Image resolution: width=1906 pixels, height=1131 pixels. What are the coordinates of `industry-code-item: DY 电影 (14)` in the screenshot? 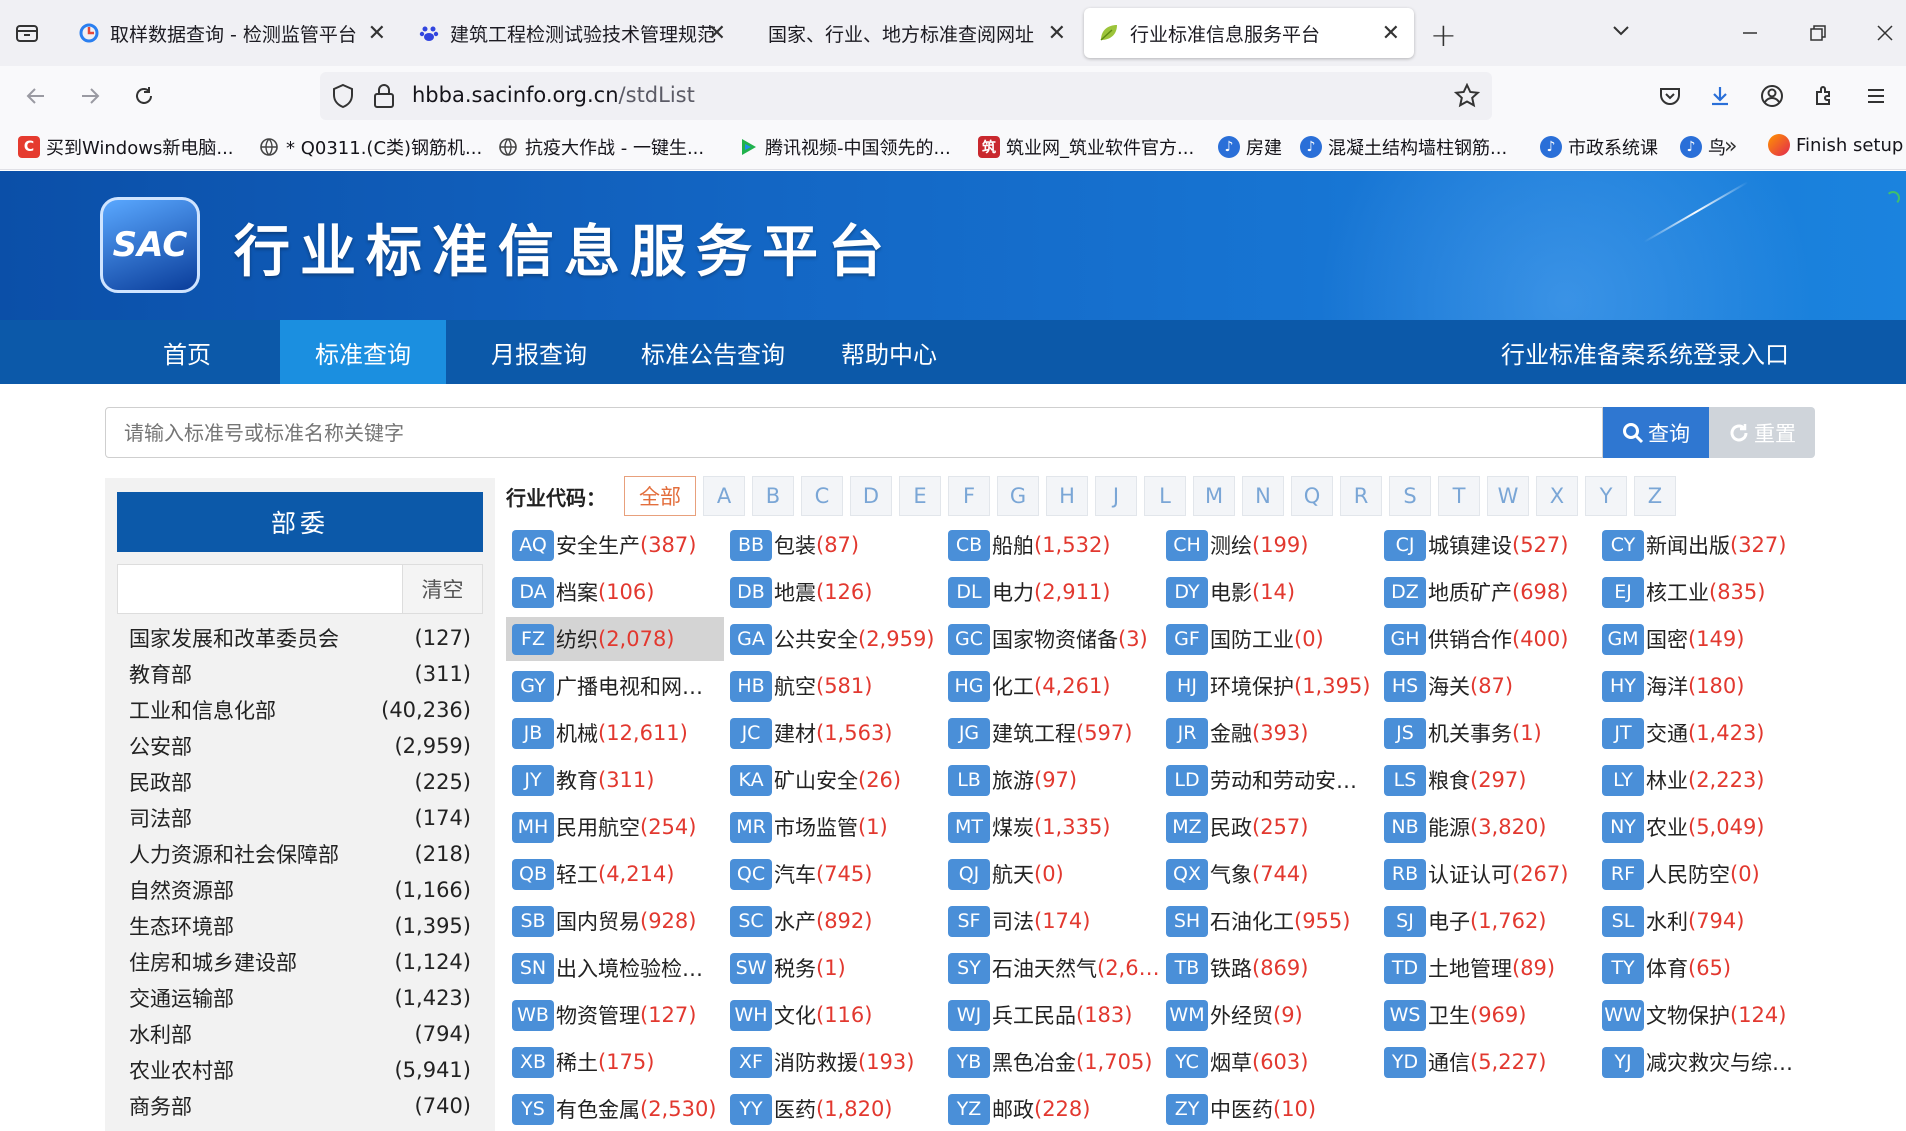 It's located at (1269, 592).